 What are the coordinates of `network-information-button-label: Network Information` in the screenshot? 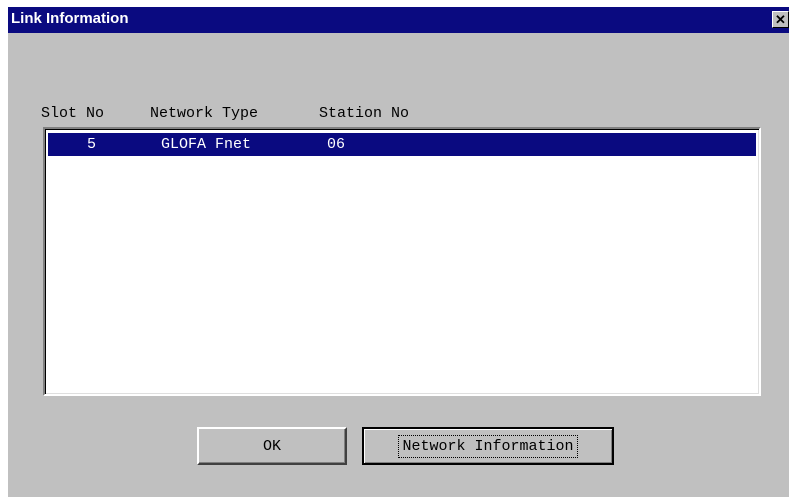 It's located at (488, 446).